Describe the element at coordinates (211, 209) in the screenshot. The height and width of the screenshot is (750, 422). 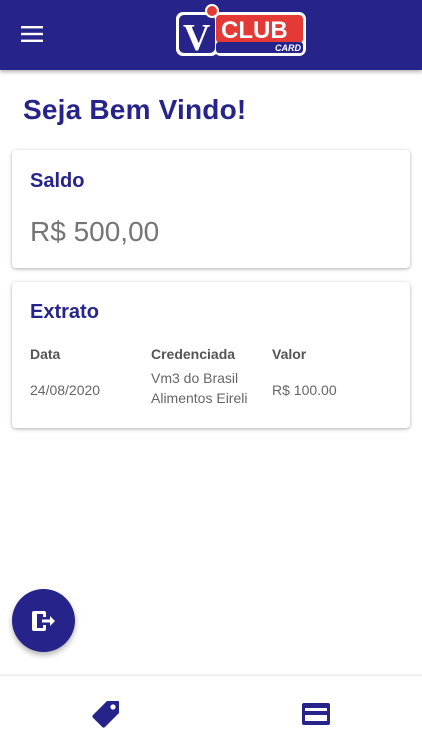
I see `saldo-card: Saldo R$ 500,00` at that location.